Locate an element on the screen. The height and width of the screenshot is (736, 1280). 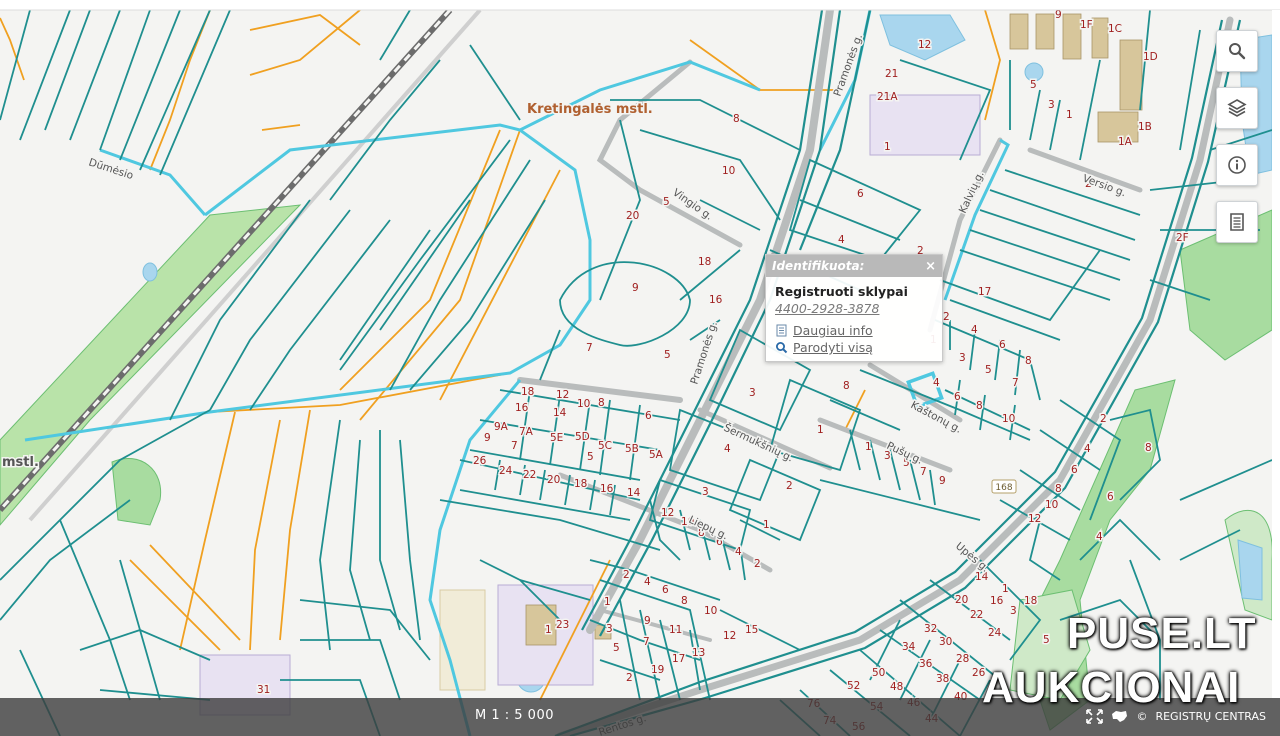
road-number-text: 168 is located at coordinates (1003, 488).